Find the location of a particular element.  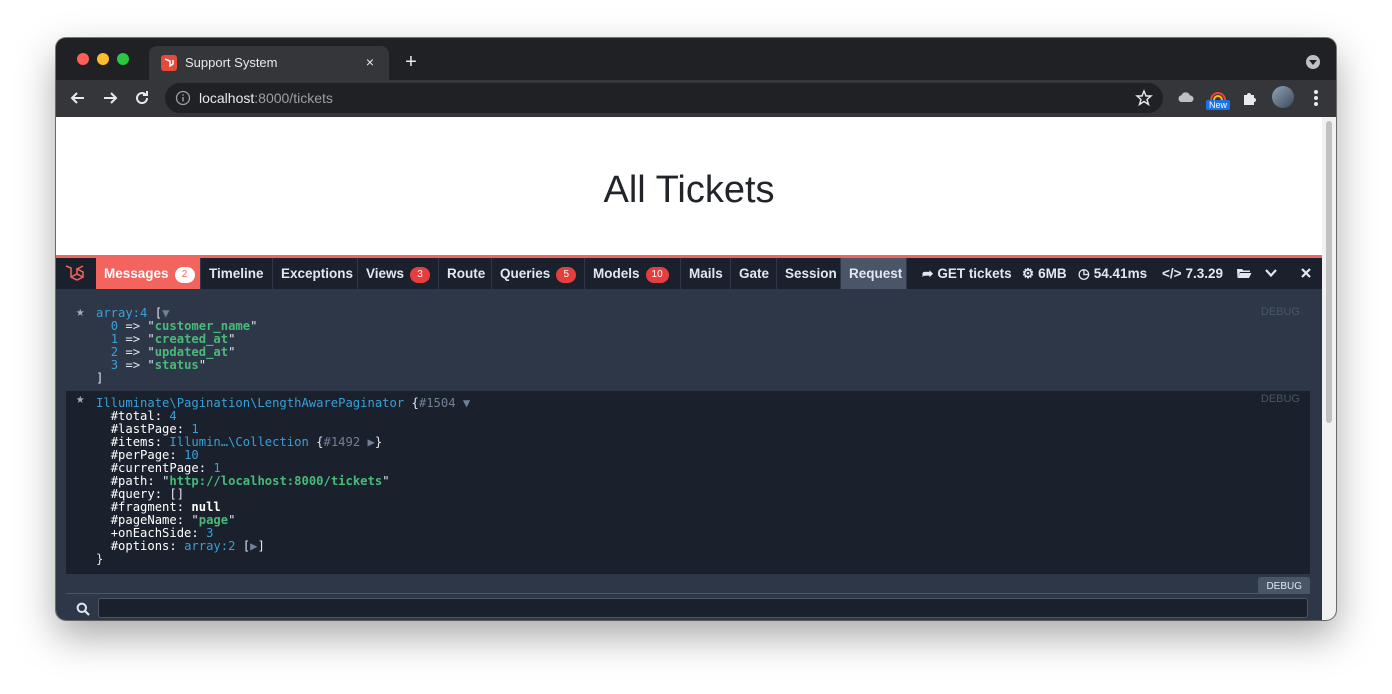

close-debugbar-icon is located at coordinates (1306, 273).